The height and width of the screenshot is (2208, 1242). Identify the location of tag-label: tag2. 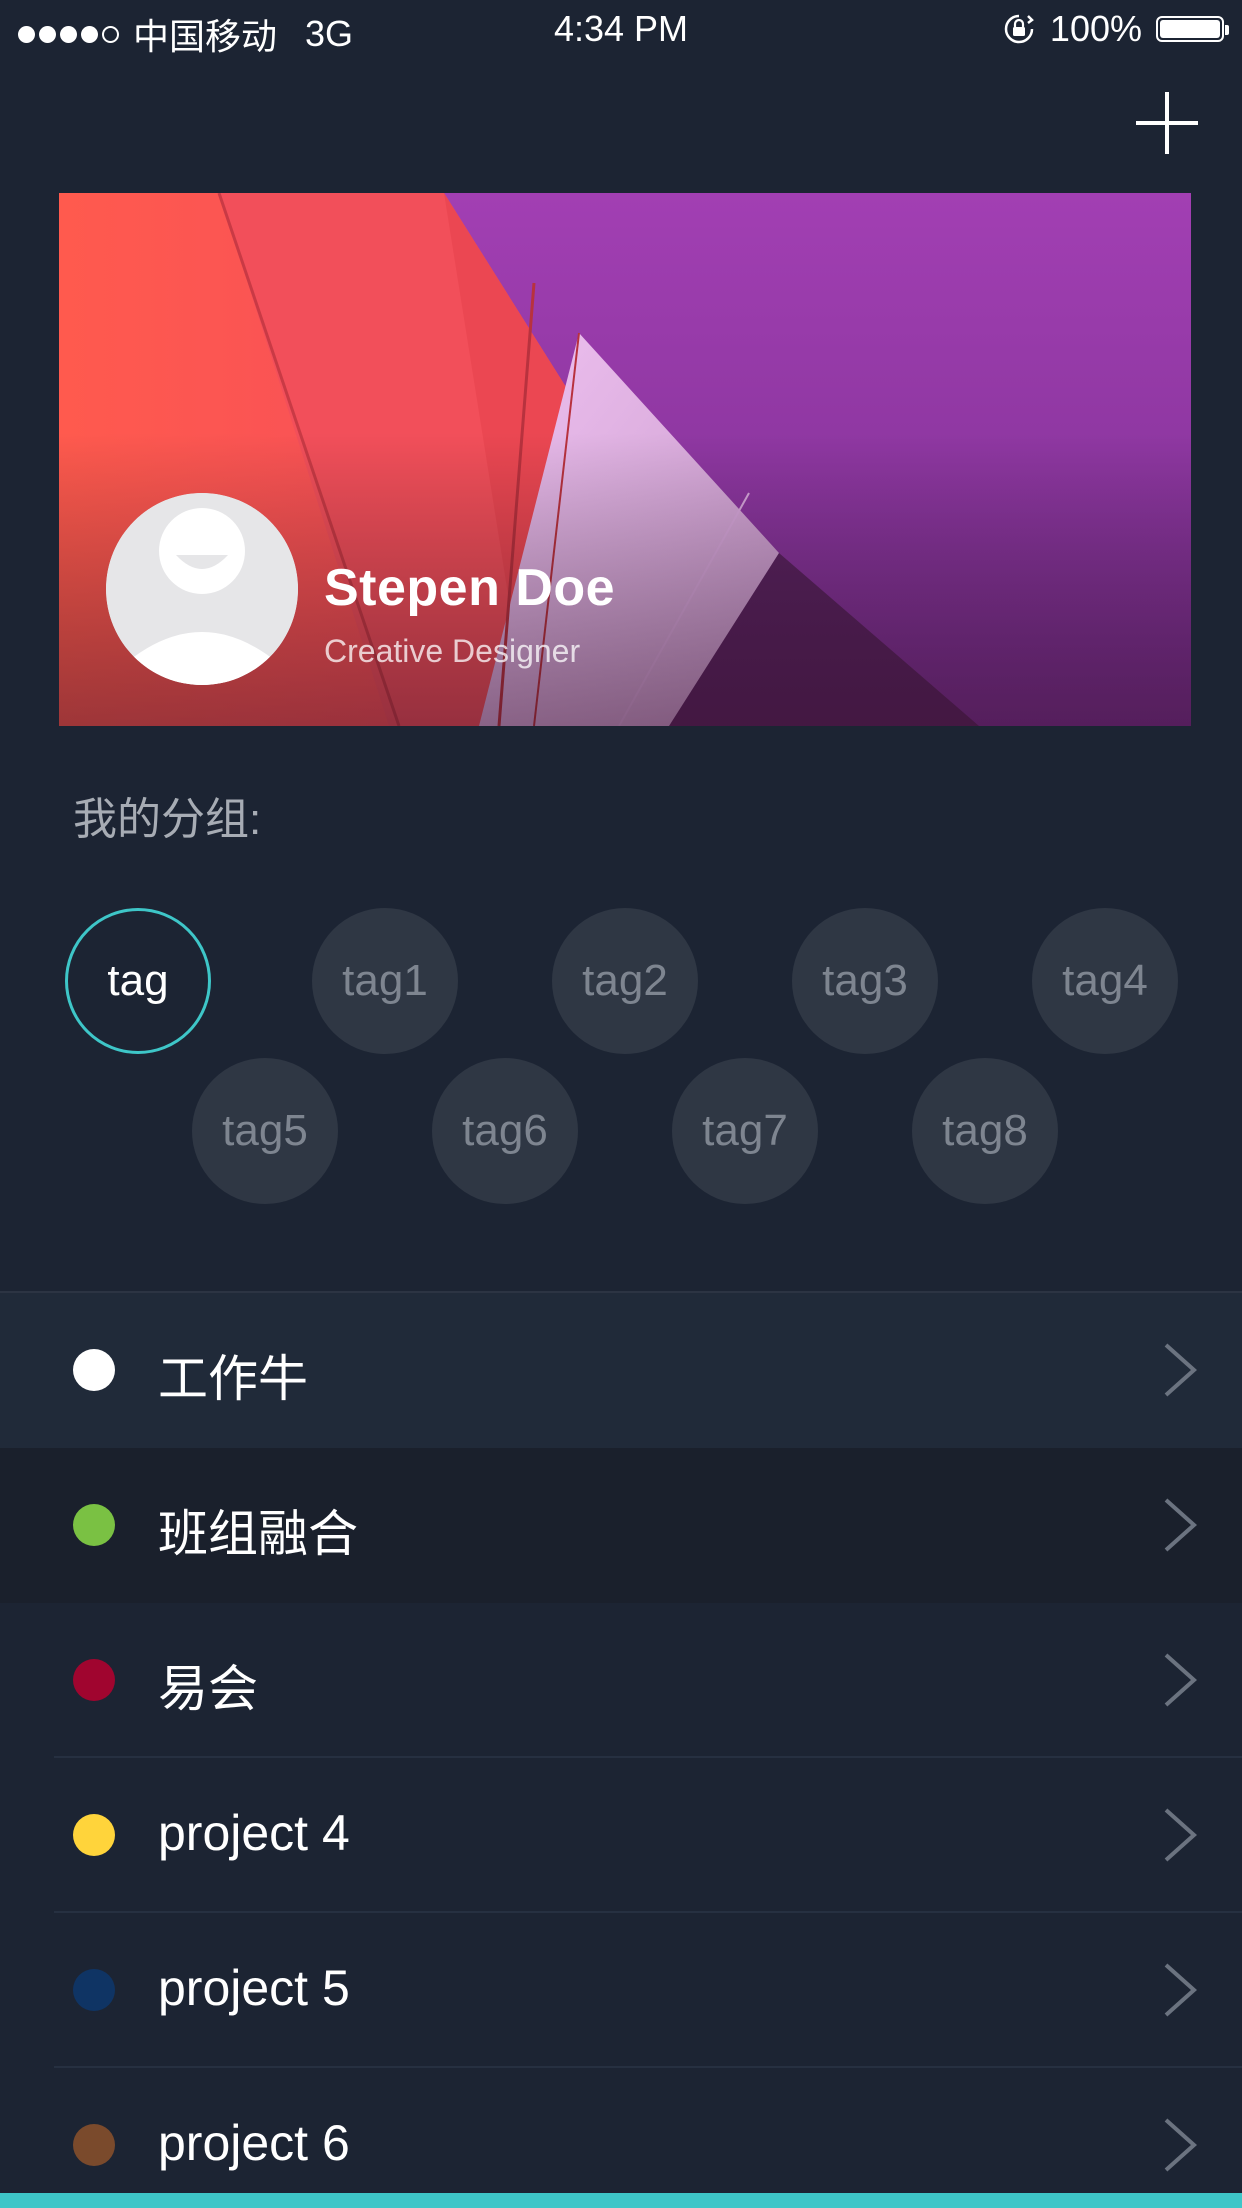
(625, 980).